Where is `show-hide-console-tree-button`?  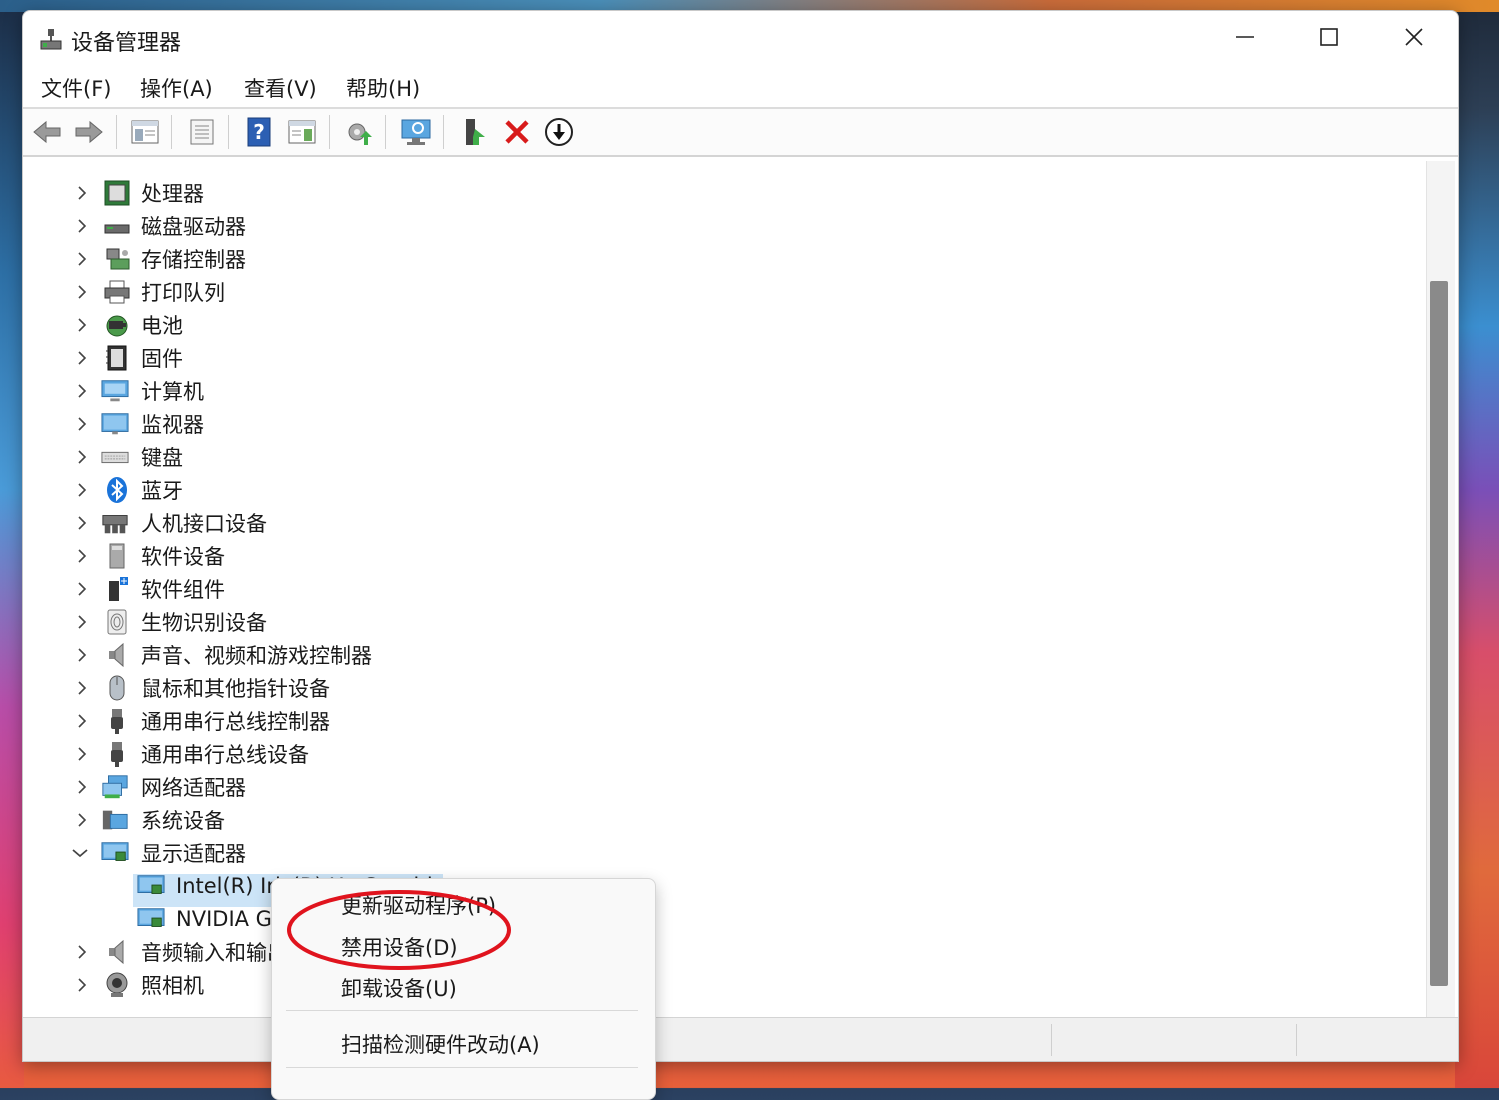 show-hide-console-tree-button is located at coordinates (145, 132).